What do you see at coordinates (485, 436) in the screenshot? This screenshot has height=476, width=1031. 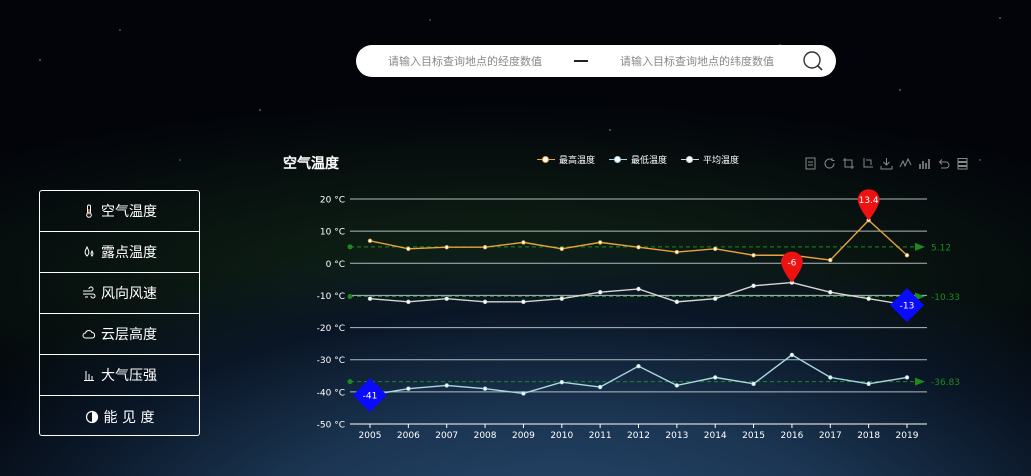 I see `x-tick-label: 2008` at bounding box center [485, 436].